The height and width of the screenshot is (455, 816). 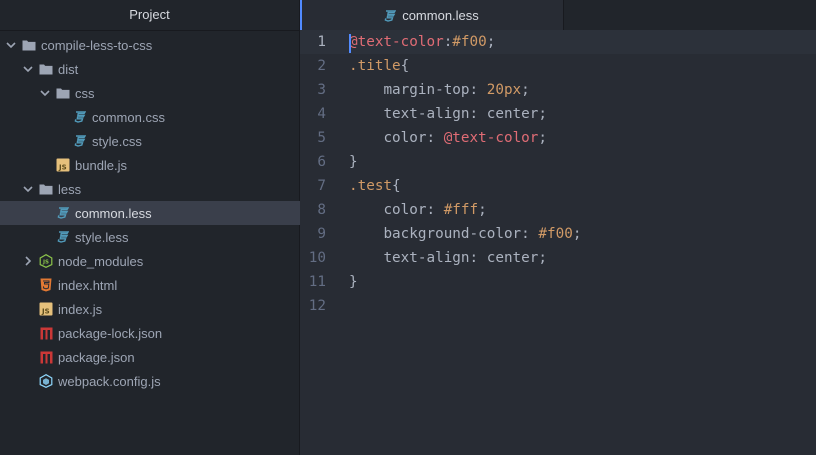 I want to click on code-line: 12, so click(x=558, y=306).